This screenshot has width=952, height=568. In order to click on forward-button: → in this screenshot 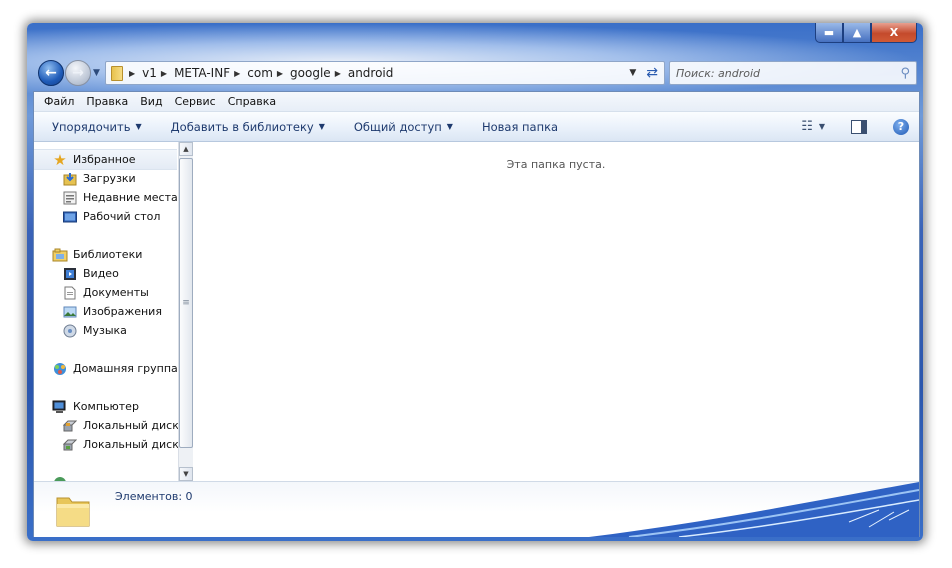, I will do `click(78, 73)`.